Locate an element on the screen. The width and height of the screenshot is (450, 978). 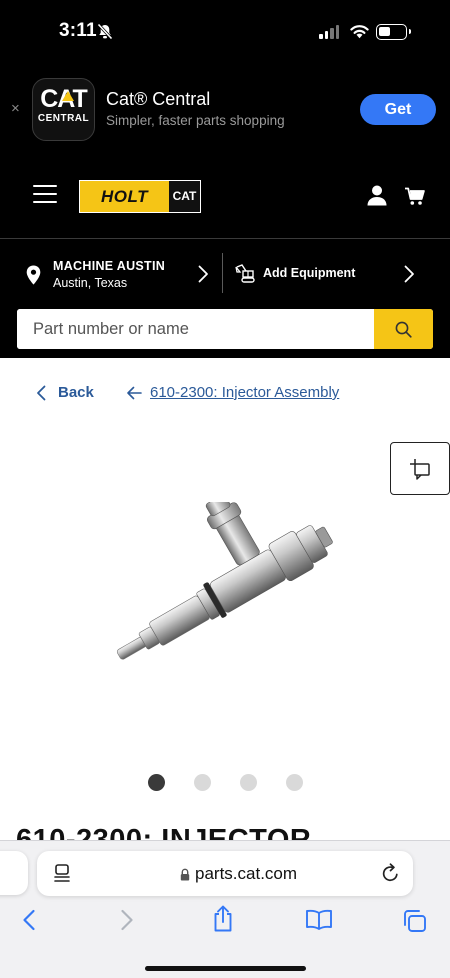
tabs-icon is located at coordinates (415, 921).